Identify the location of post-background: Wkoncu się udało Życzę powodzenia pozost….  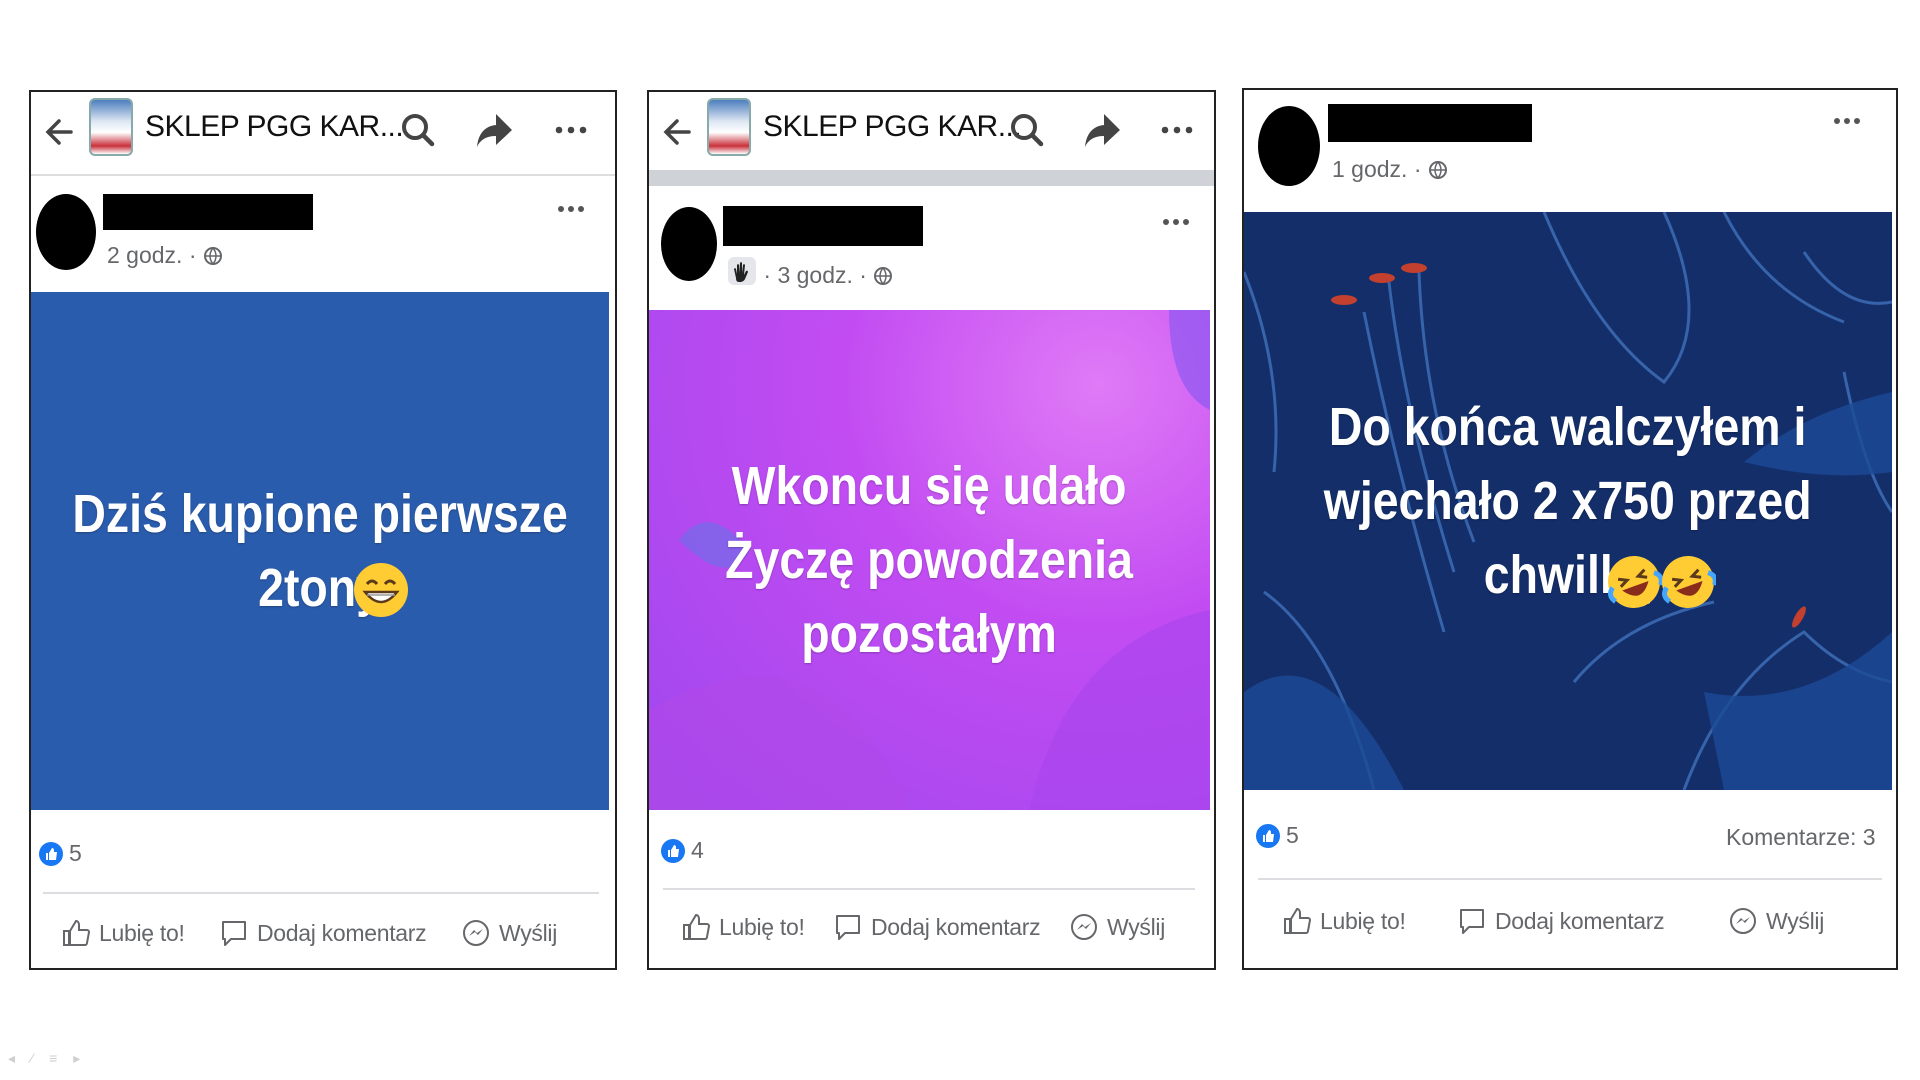
(929, 560).